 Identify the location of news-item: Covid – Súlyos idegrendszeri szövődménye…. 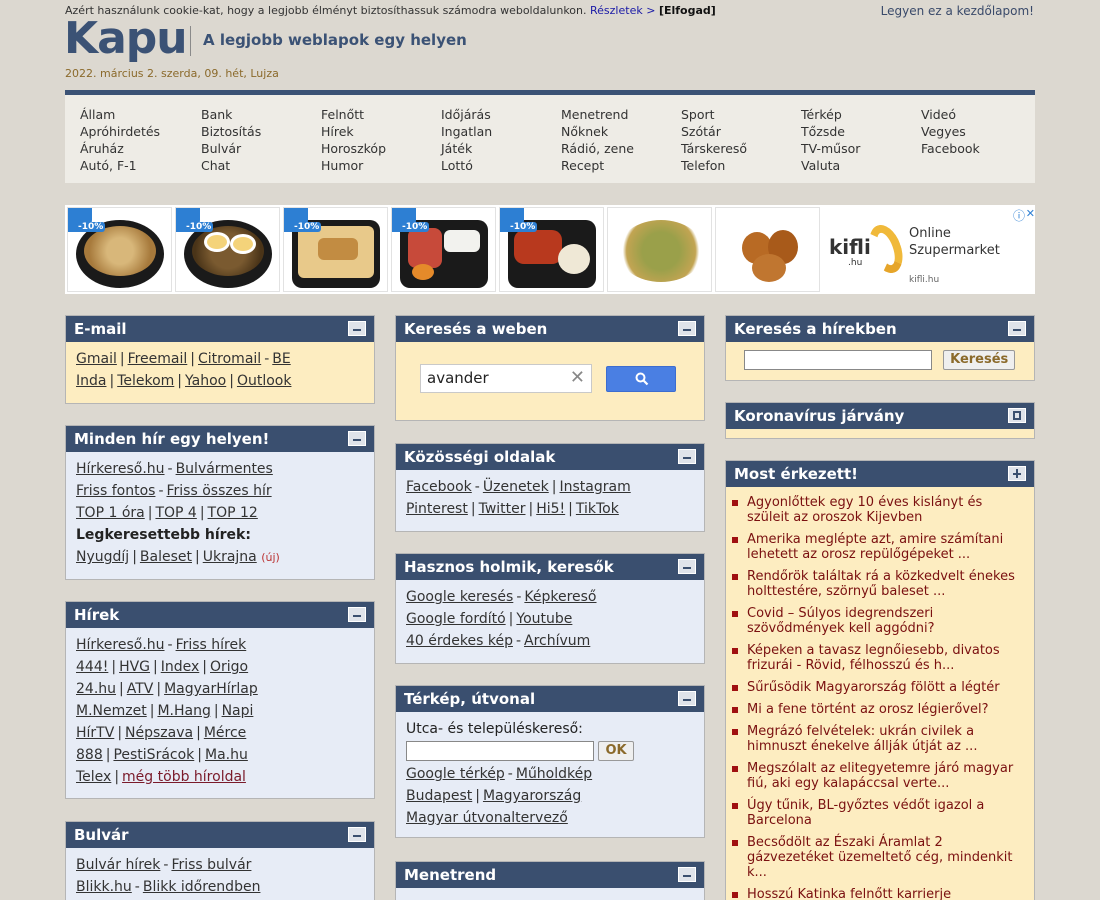
(877, 621).